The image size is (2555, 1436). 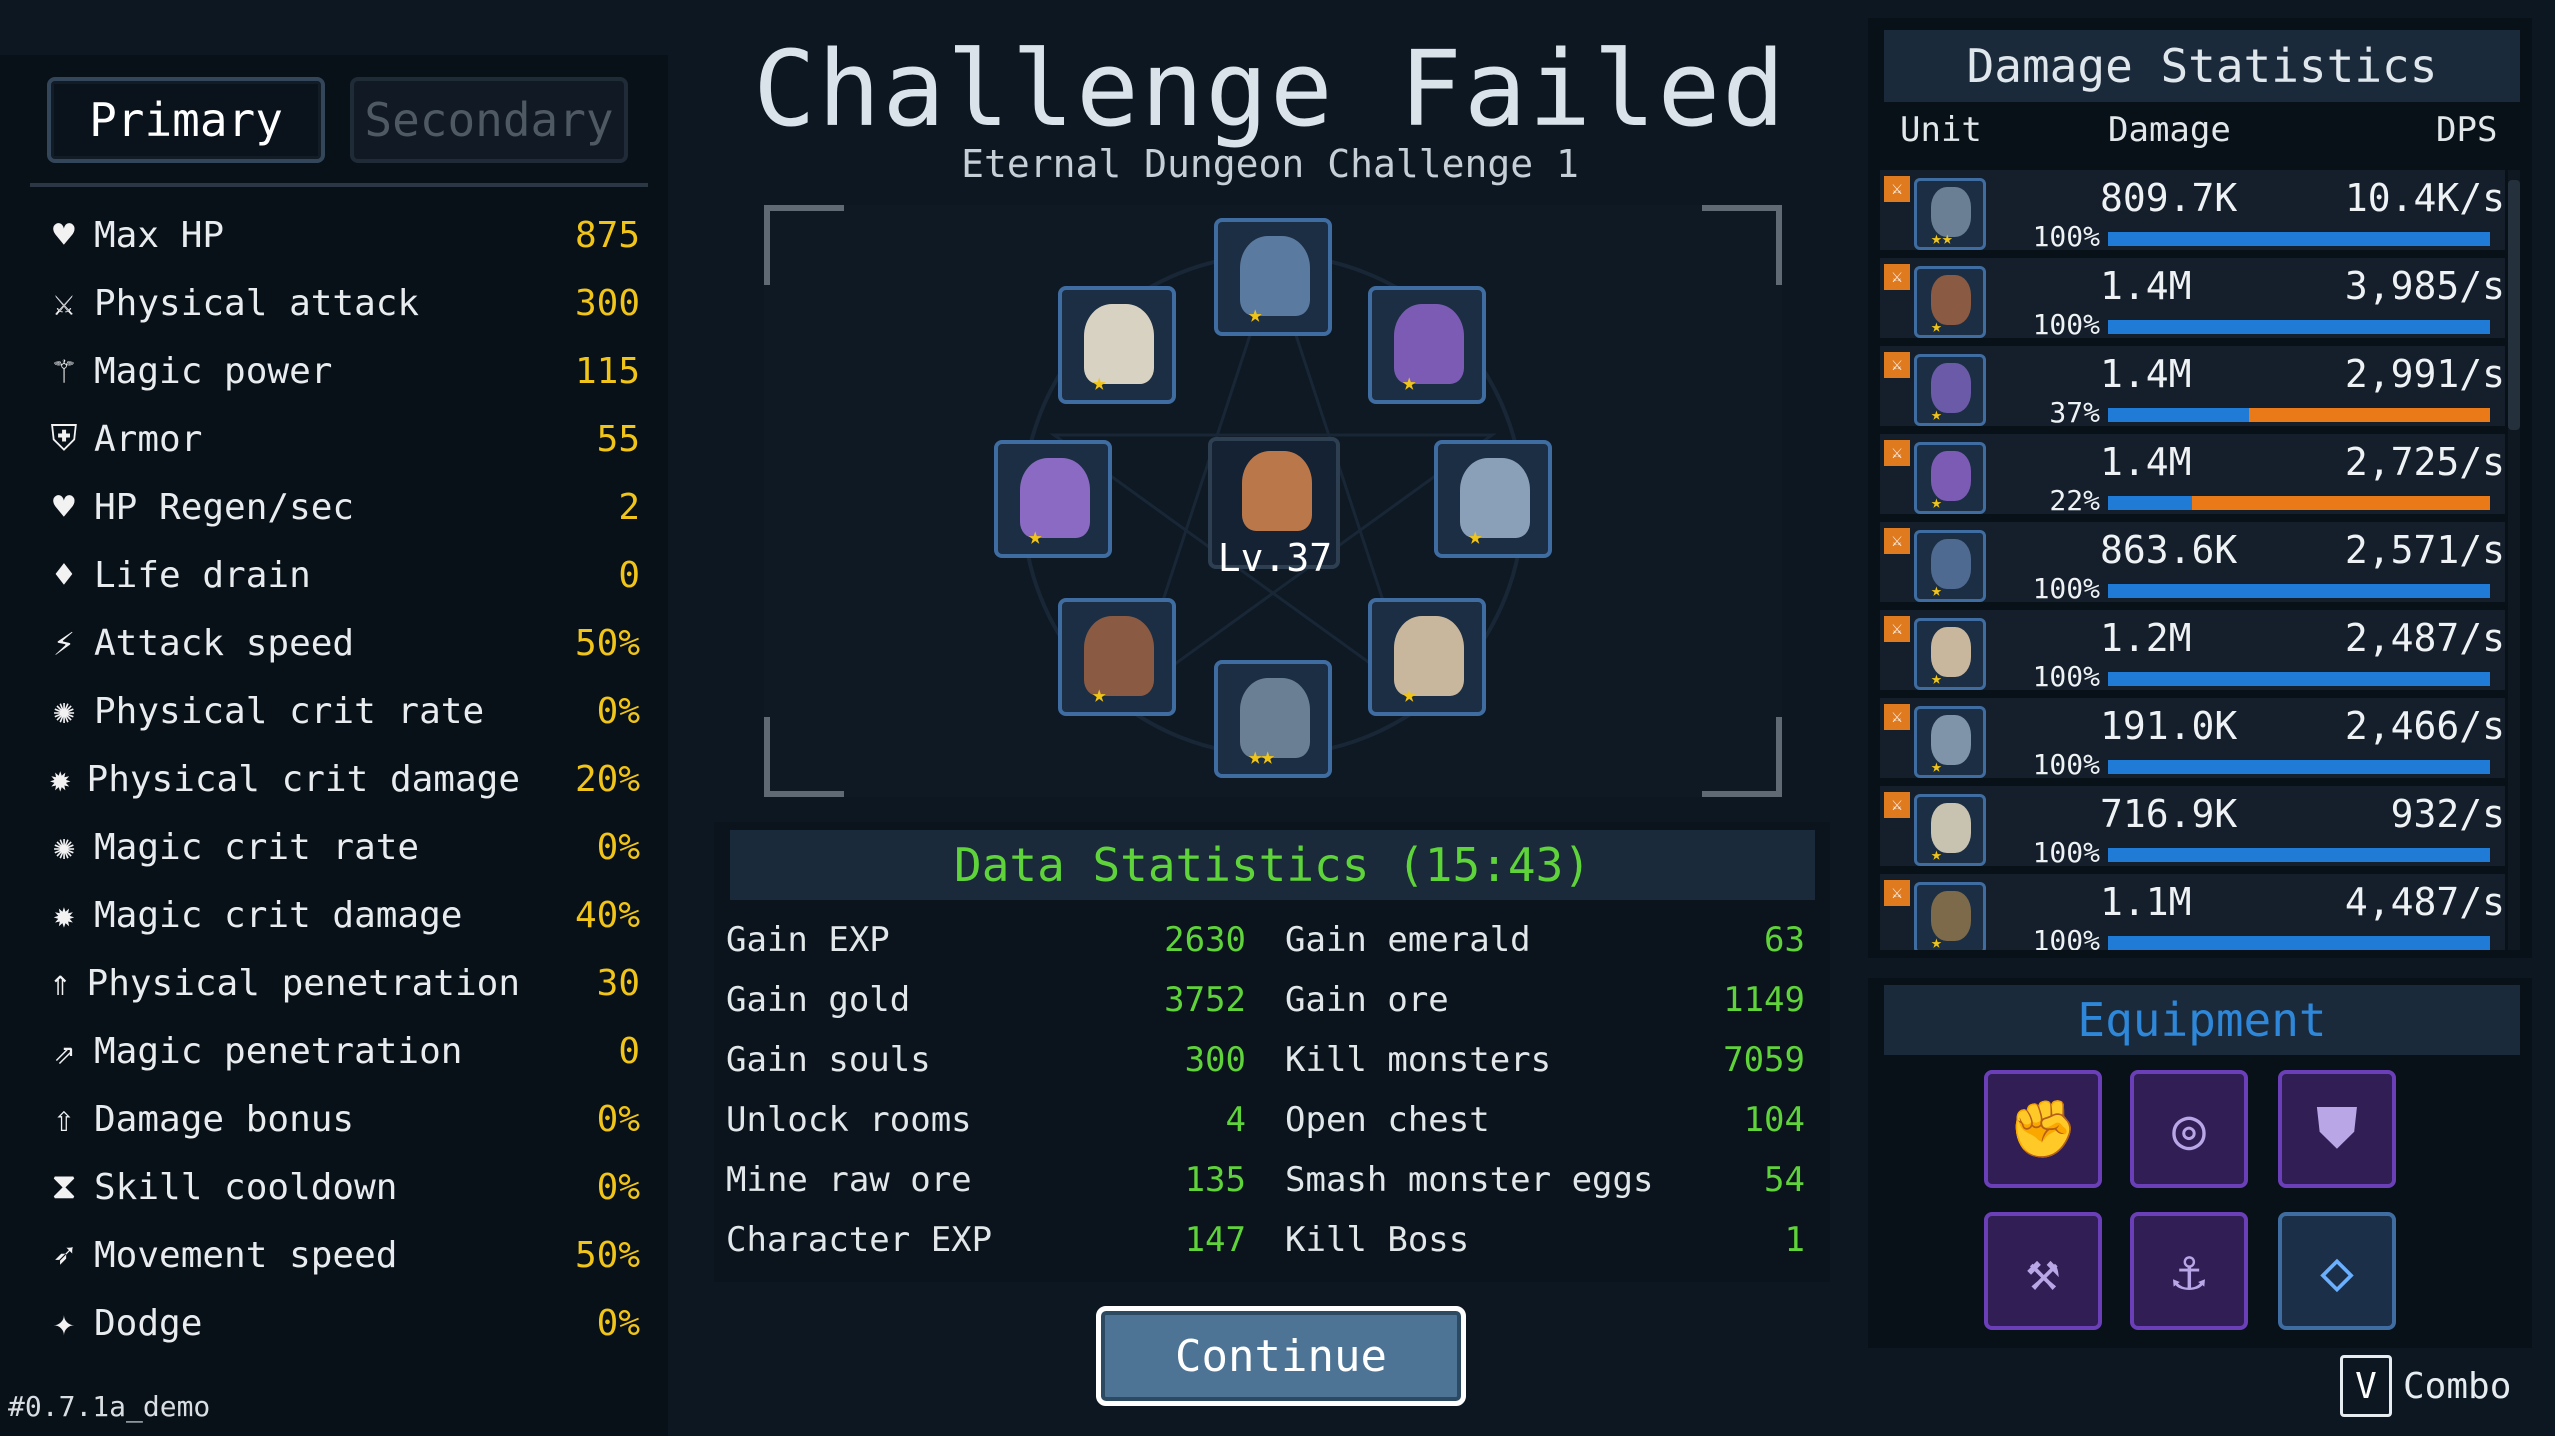 I want to click on stat-label: Damage bonus, so click(x=224, y=1119).